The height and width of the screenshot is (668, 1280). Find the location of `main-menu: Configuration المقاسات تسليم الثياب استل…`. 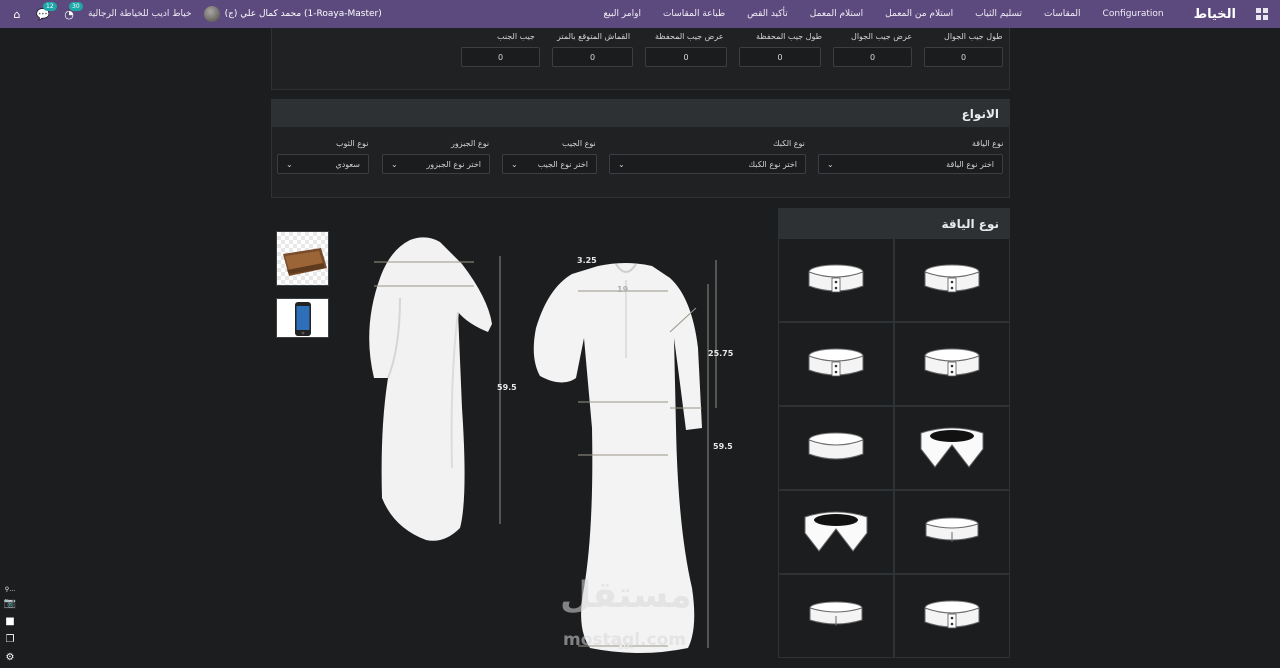

main-menu: Configuration المقاسات تسليم الثياب استل… is located at coordinates (883, 14).